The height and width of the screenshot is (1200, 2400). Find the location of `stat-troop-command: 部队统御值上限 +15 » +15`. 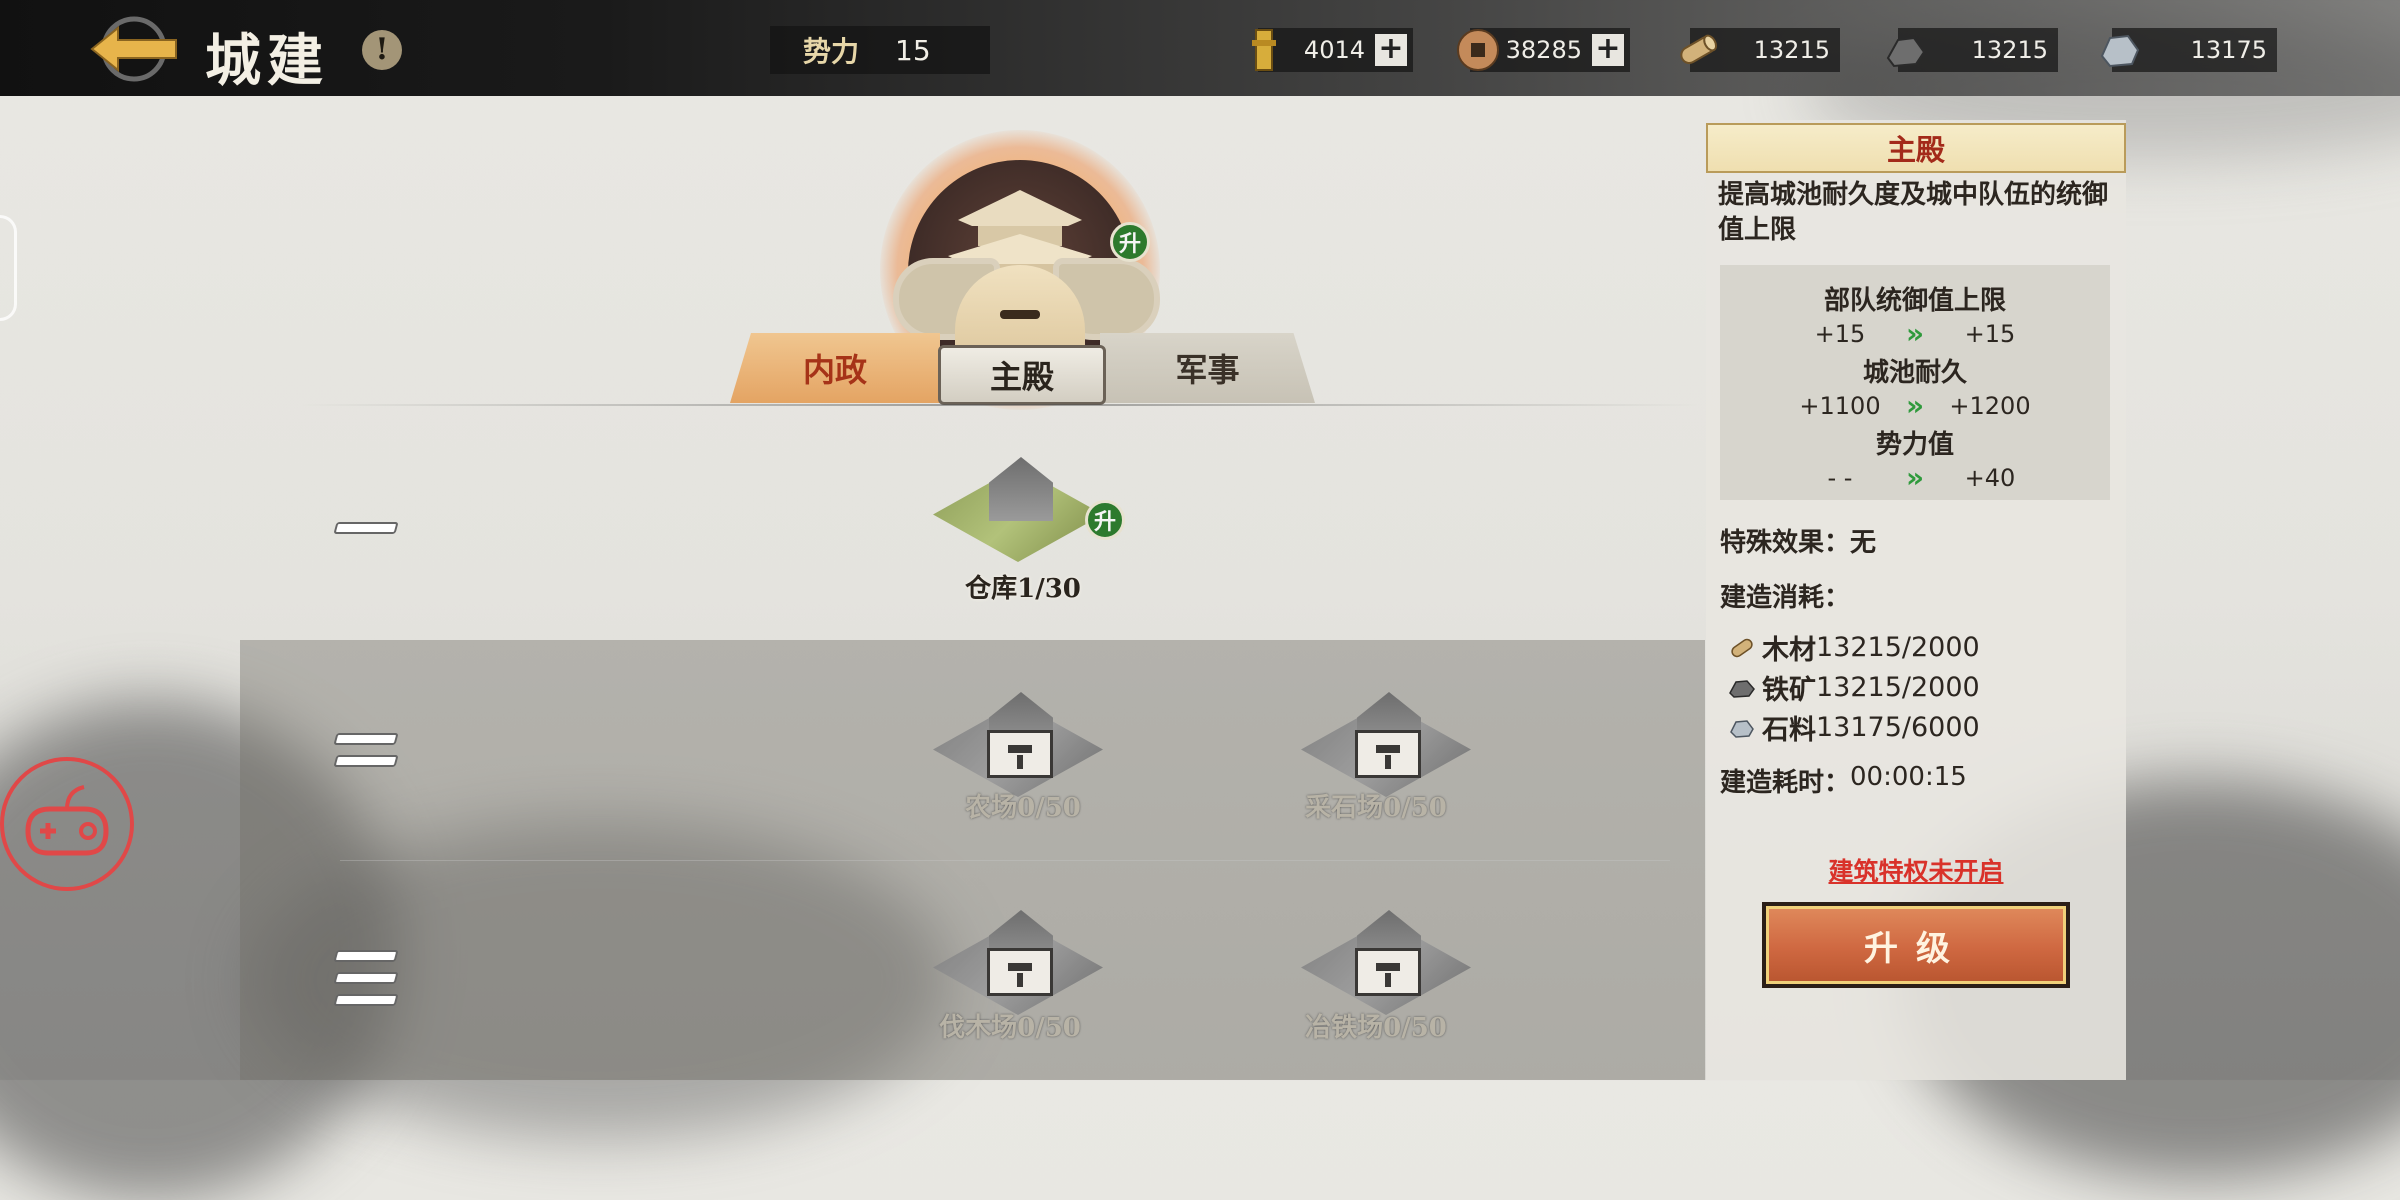

stat-troop-command: 部队统御值上限 +15 » +15 is located at coordinates (1915, 315).